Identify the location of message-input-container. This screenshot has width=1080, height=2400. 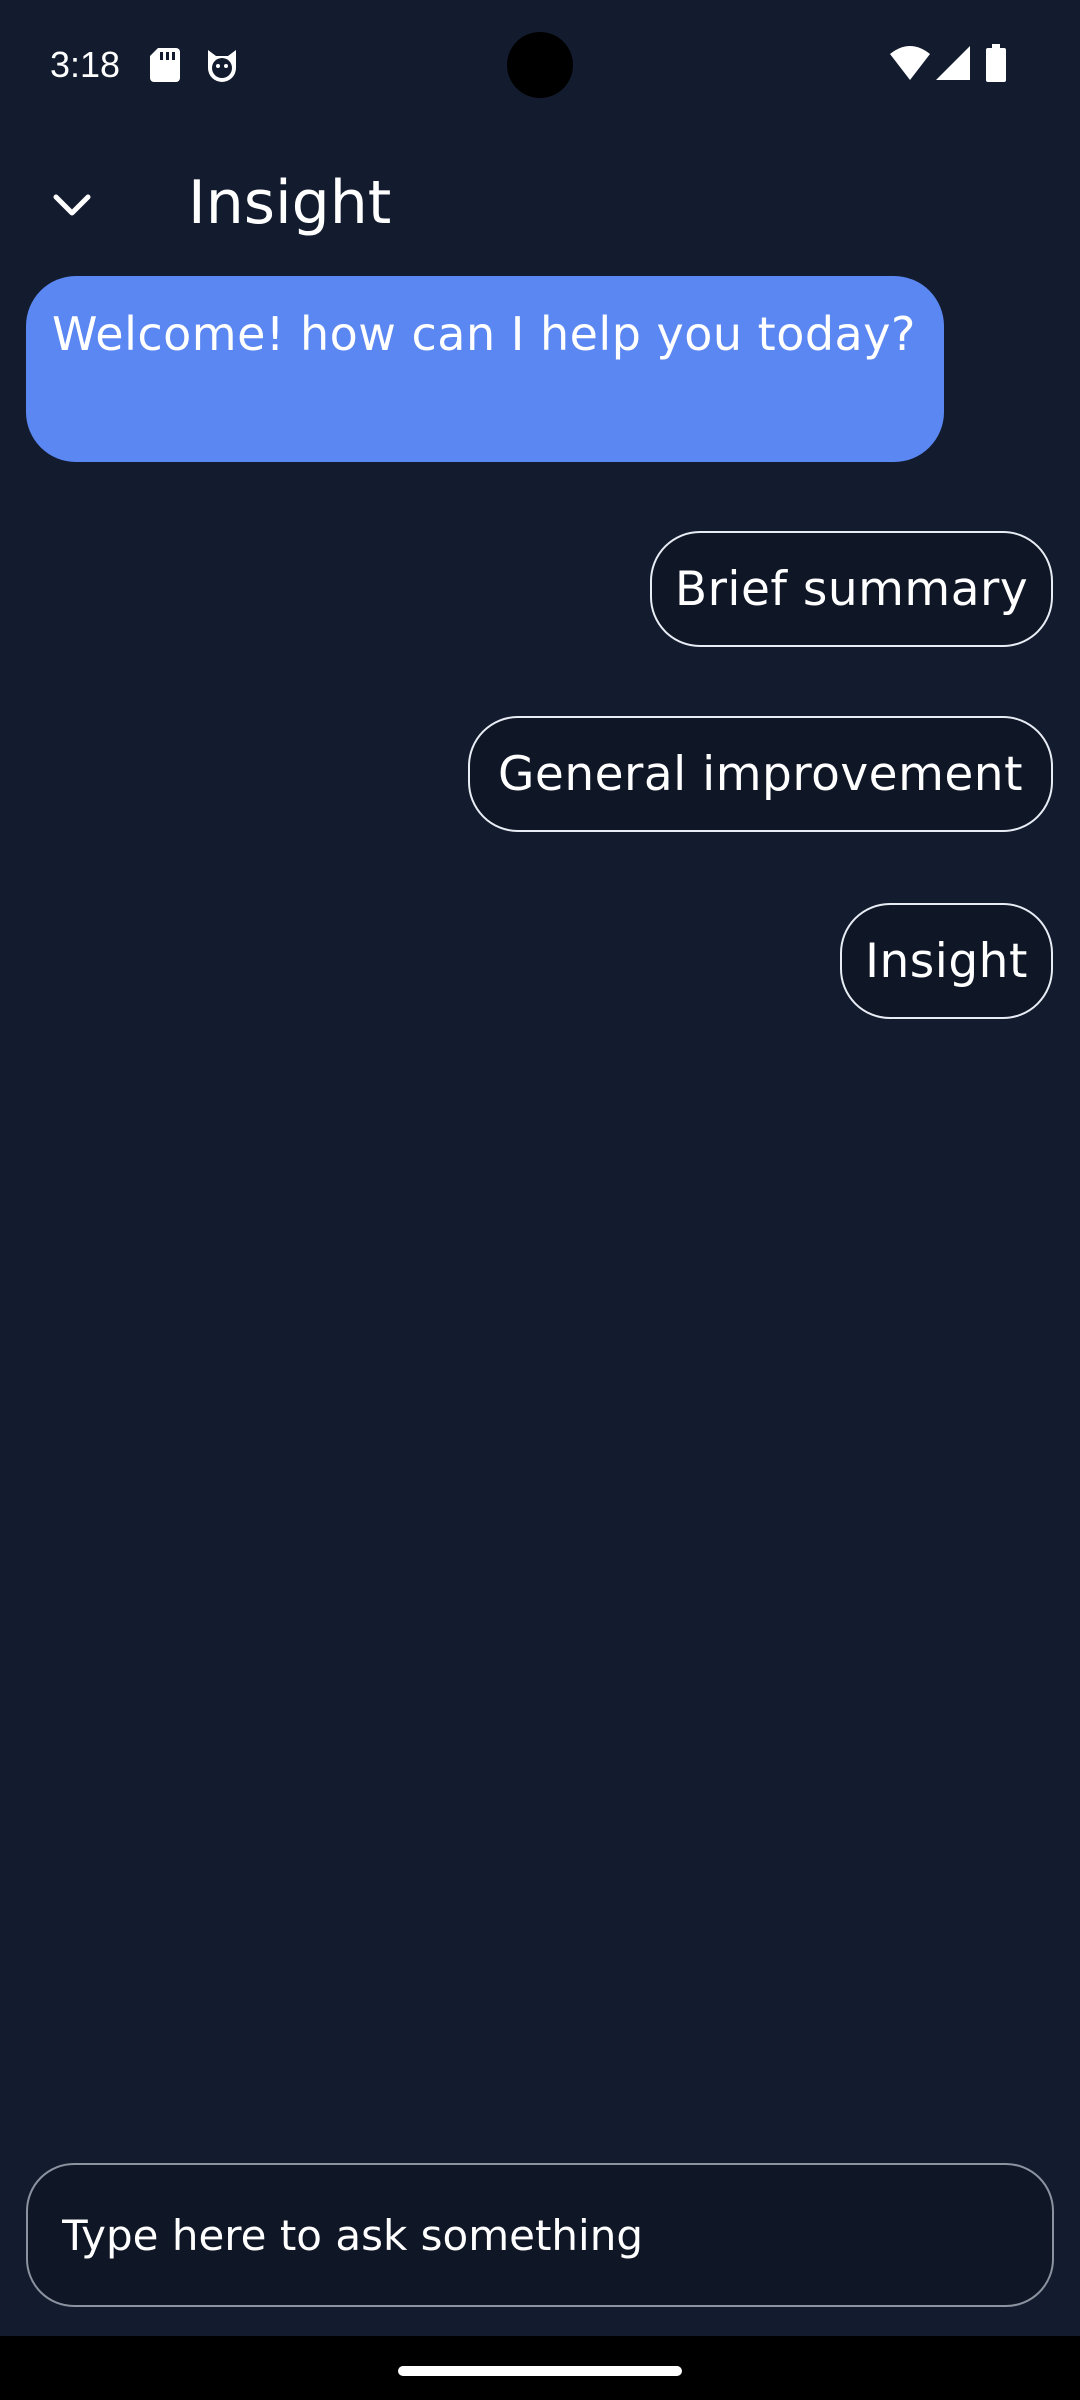
(540, 2235).